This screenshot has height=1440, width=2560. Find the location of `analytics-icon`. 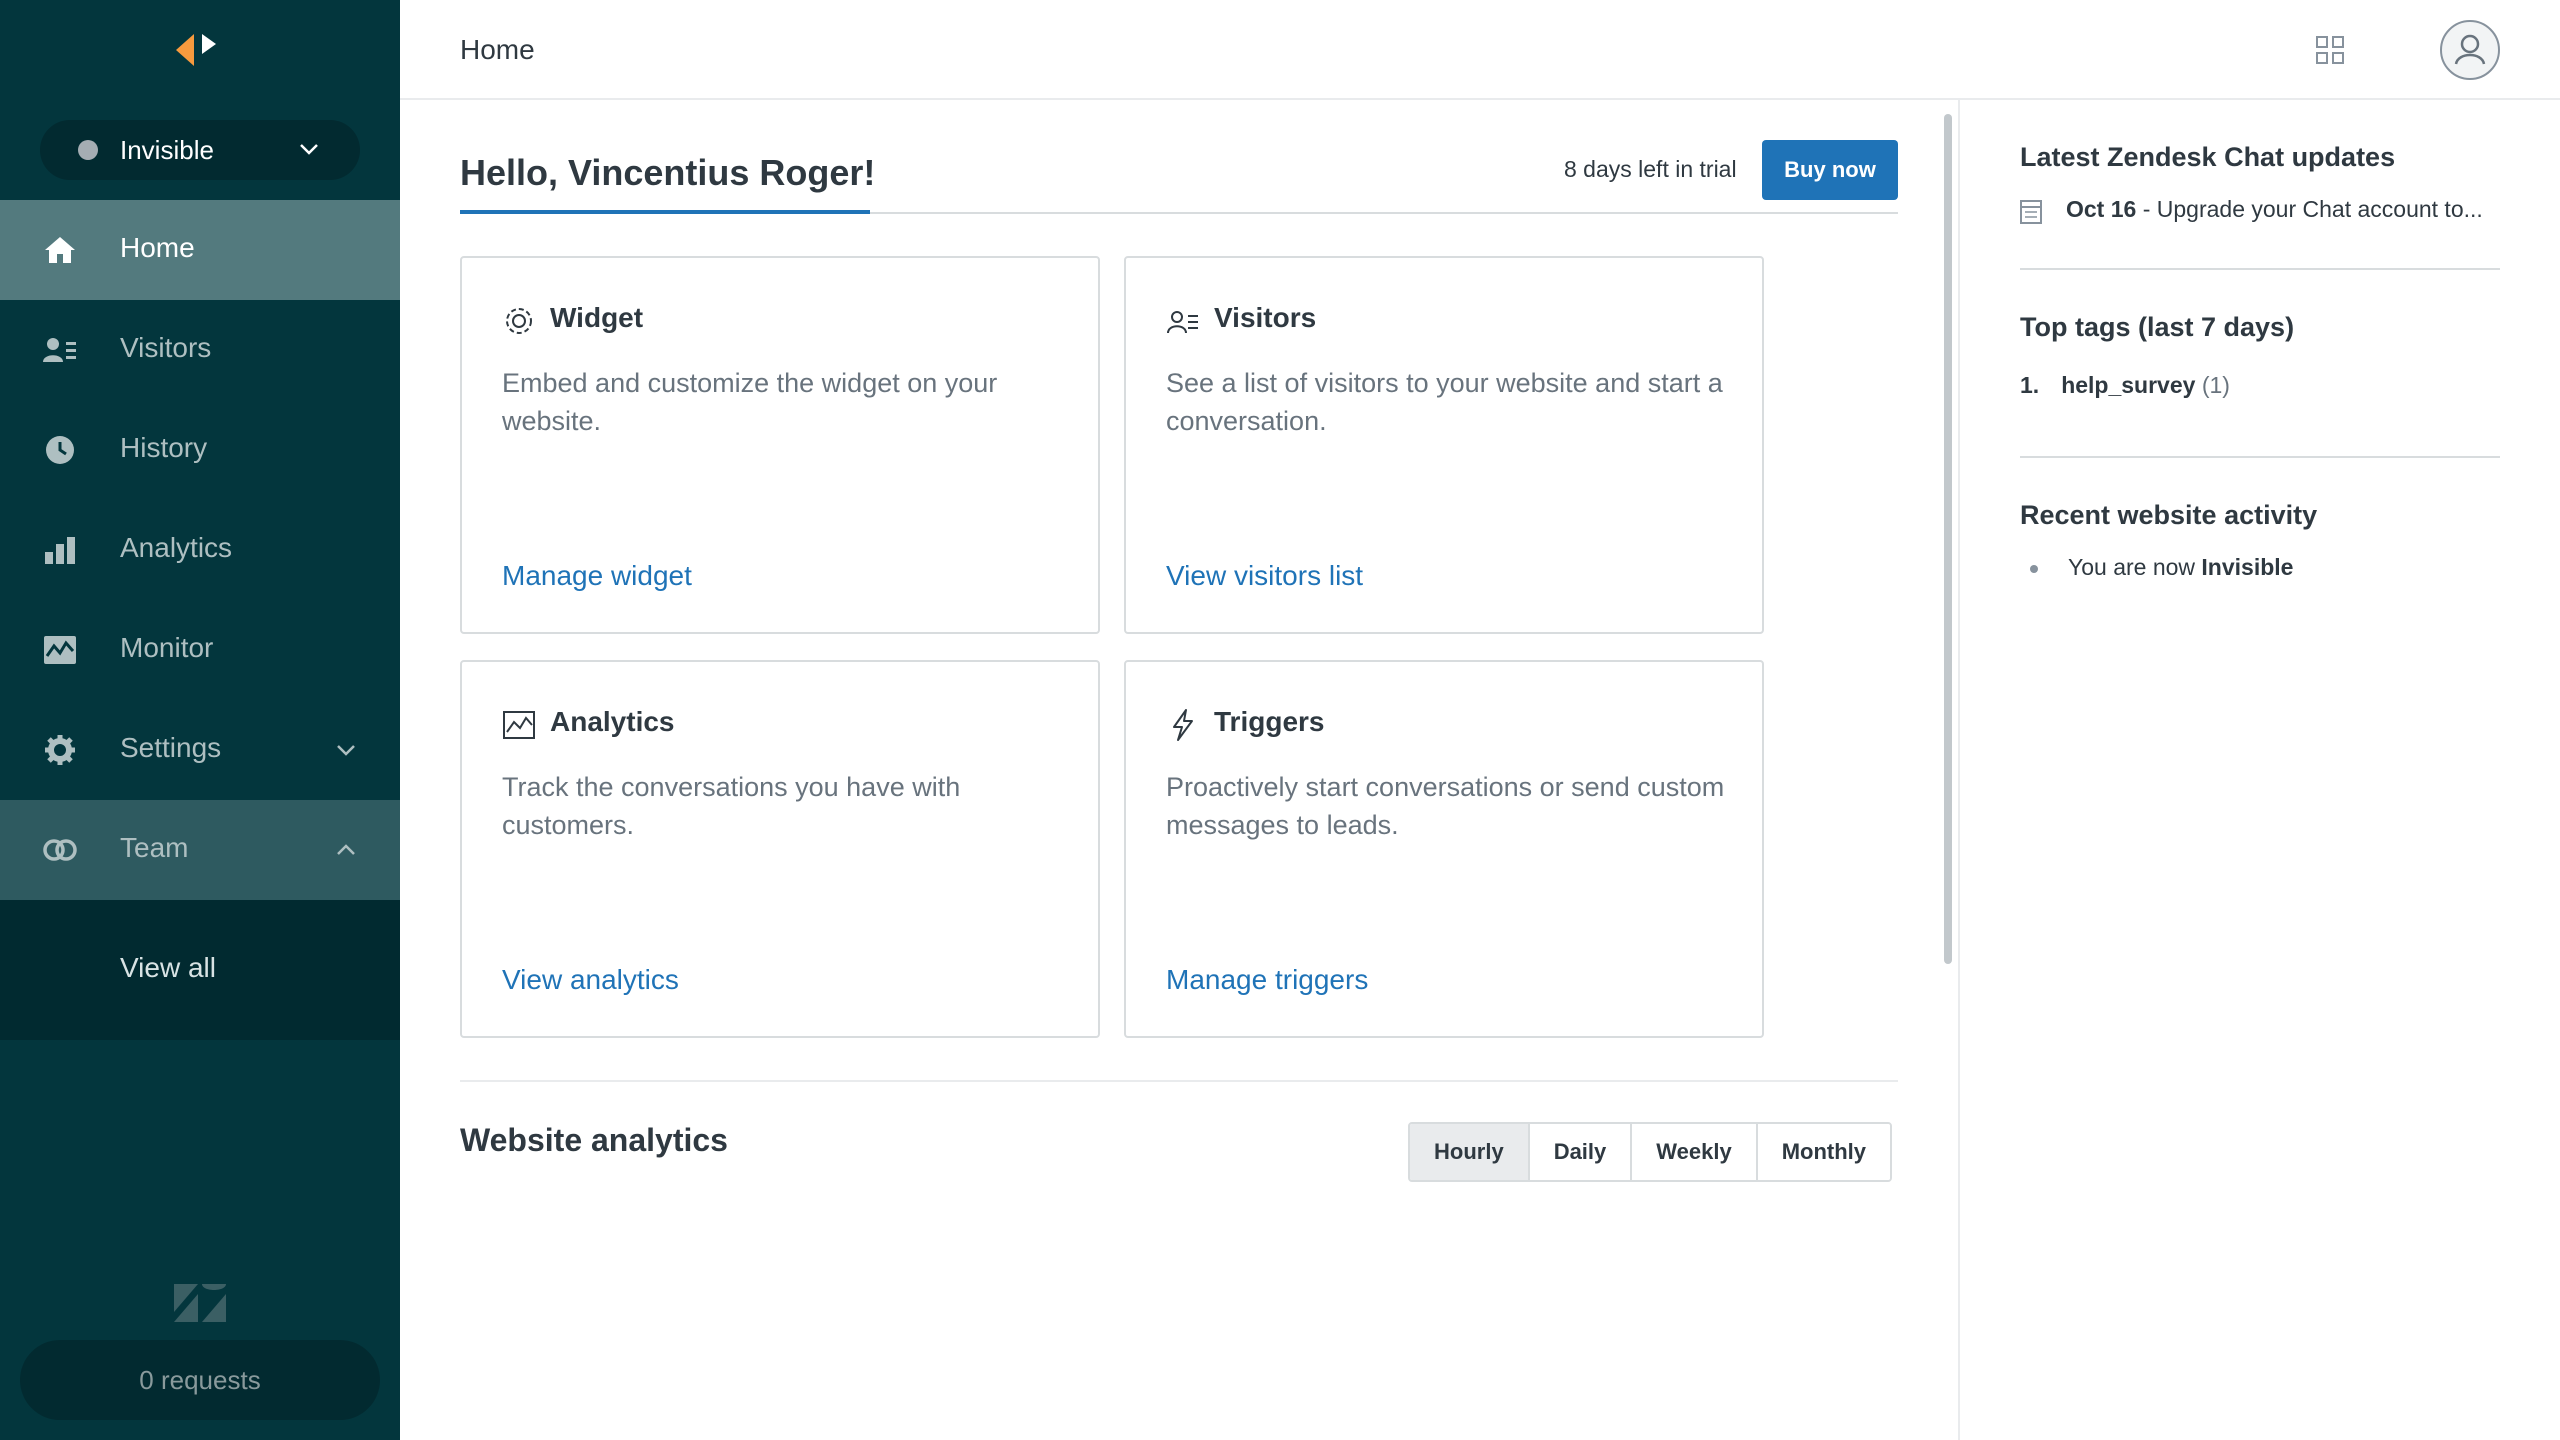

analytics-icon is located at coordinates (60, 550).